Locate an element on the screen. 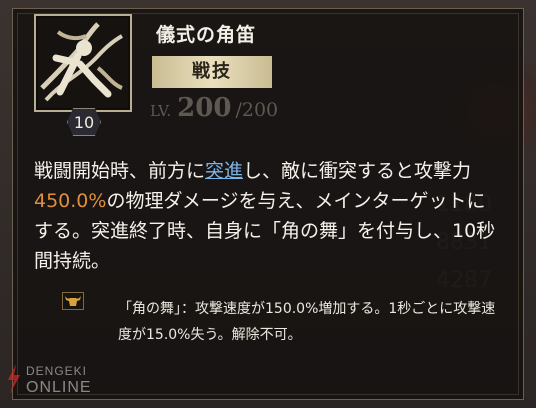 Image resolution: width=536 pixels, height=408 pixels. keyword-link-charge: 突進 is located at coordinates (224, 171).